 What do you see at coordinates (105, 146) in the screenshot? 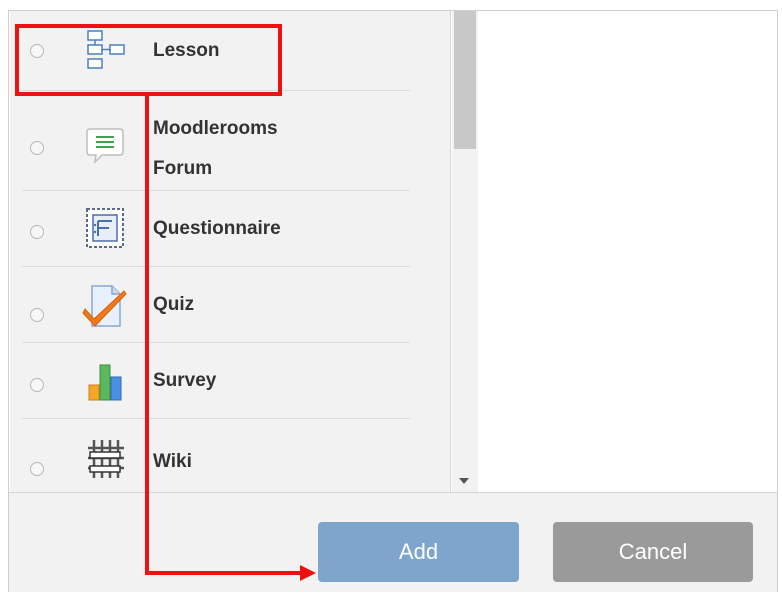
I see `forum-icon` at bounding box center [105, 146].